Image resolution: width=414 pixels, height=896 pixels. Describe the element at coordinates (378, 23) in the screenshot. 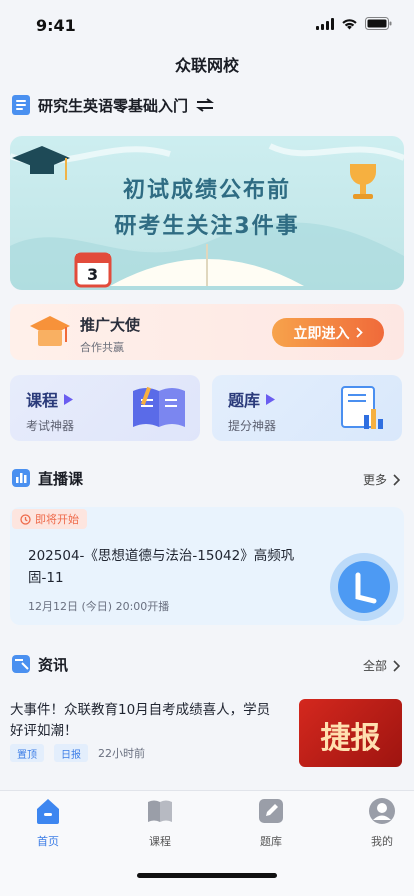

I see `battery-icon` at that location.